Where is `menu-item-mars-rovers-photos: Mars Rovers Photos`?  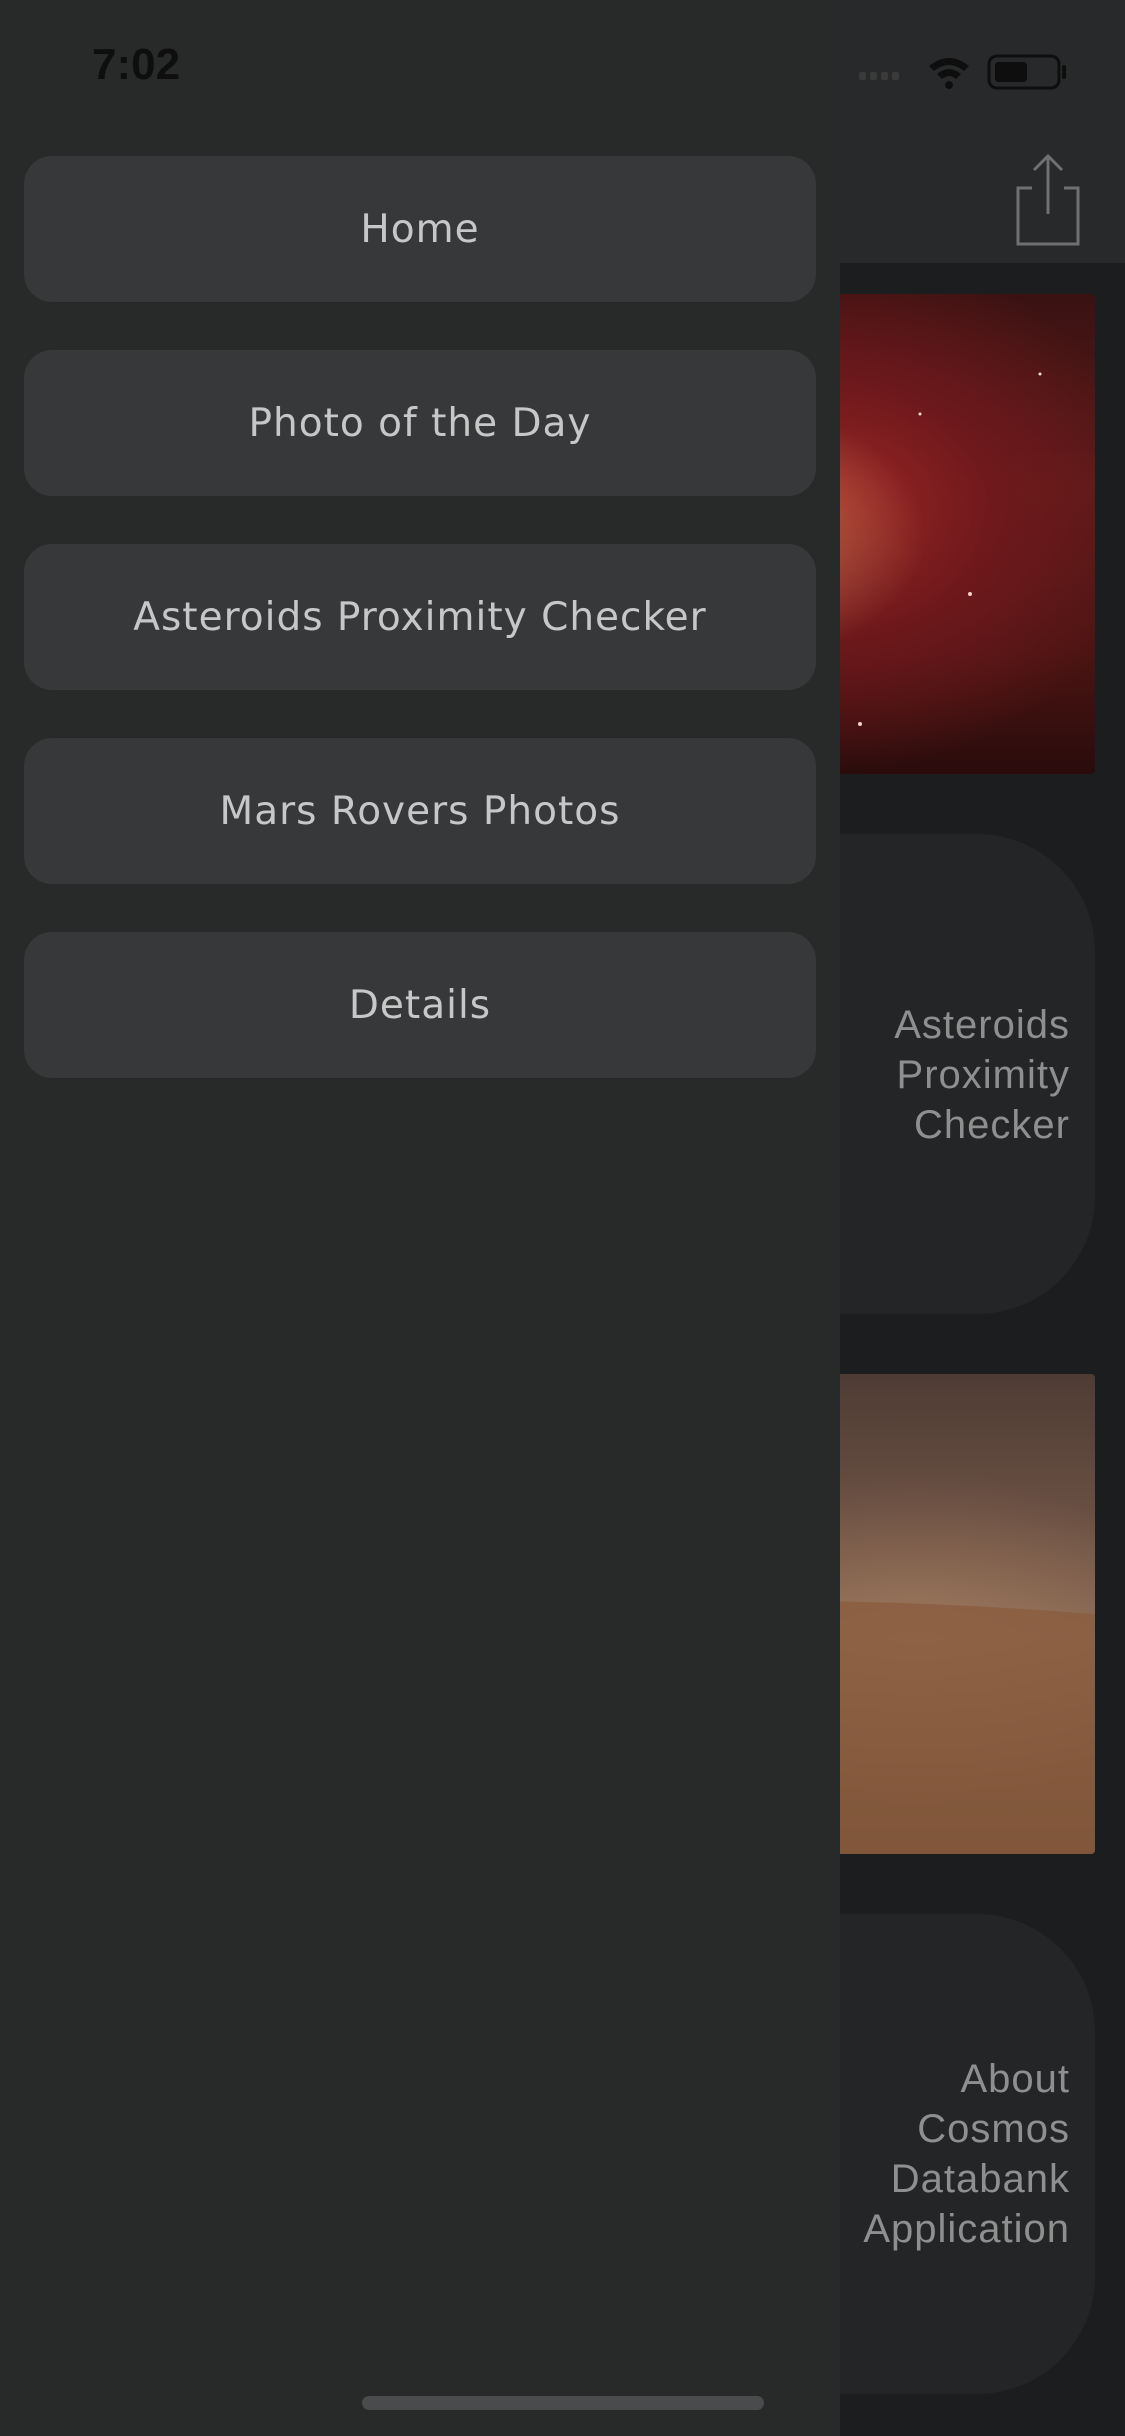 menu-item-mars-rovers-photos: Mars Rovers Photos is located at coordinates (420, 811).